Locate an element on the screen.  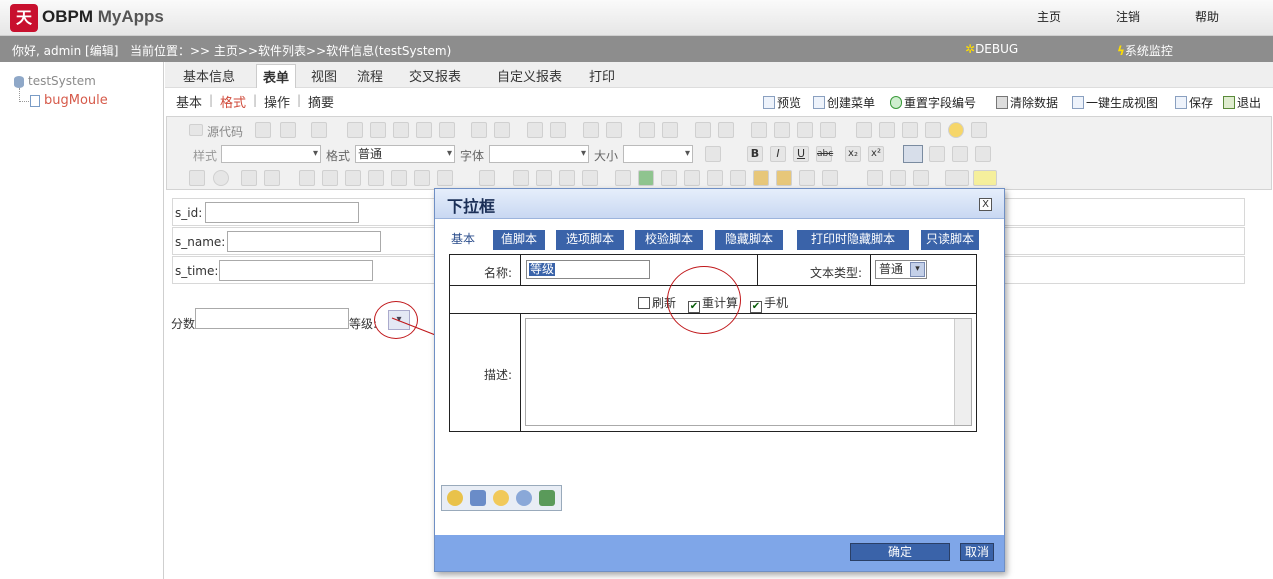
name-label: 名称: is located at coordinates (498, 273).